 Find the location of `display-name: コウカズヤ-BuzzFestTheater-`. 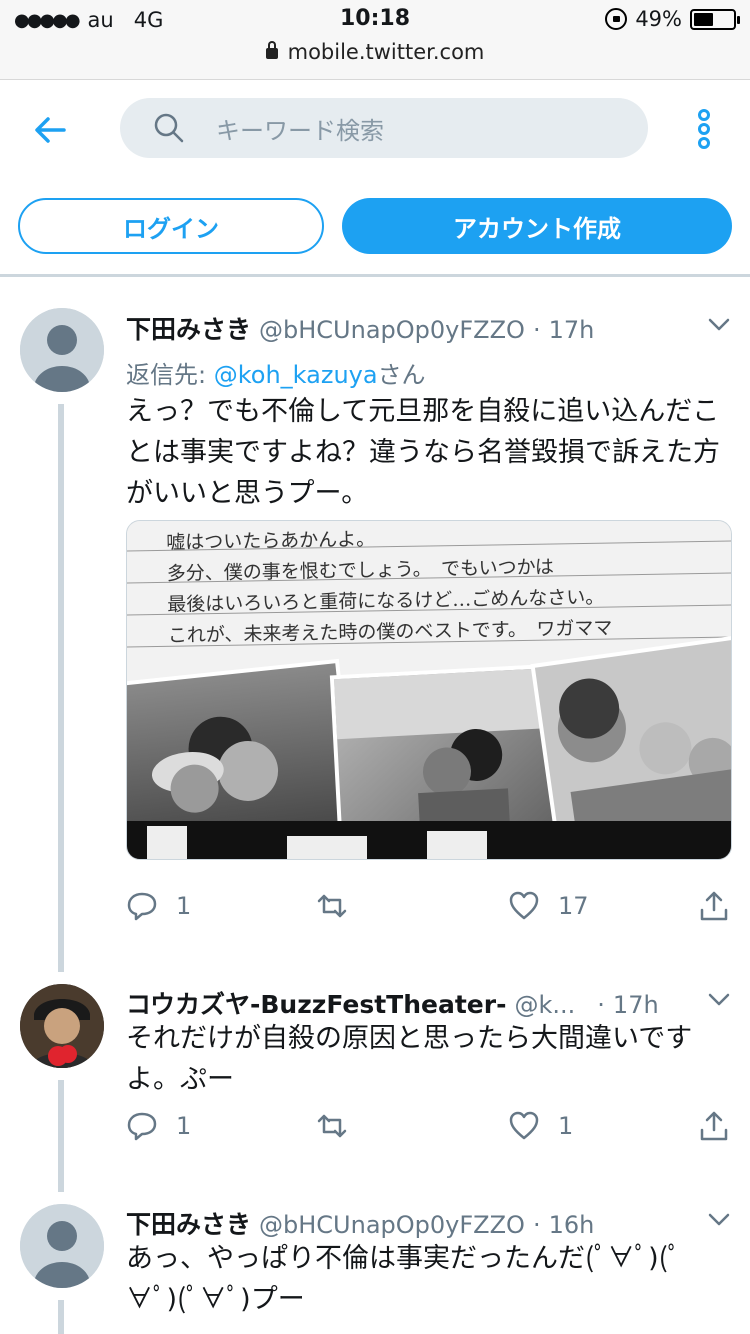

display-name: コウカズヤ-BuzzFestTheater- is located at coordinates (316, 1003).